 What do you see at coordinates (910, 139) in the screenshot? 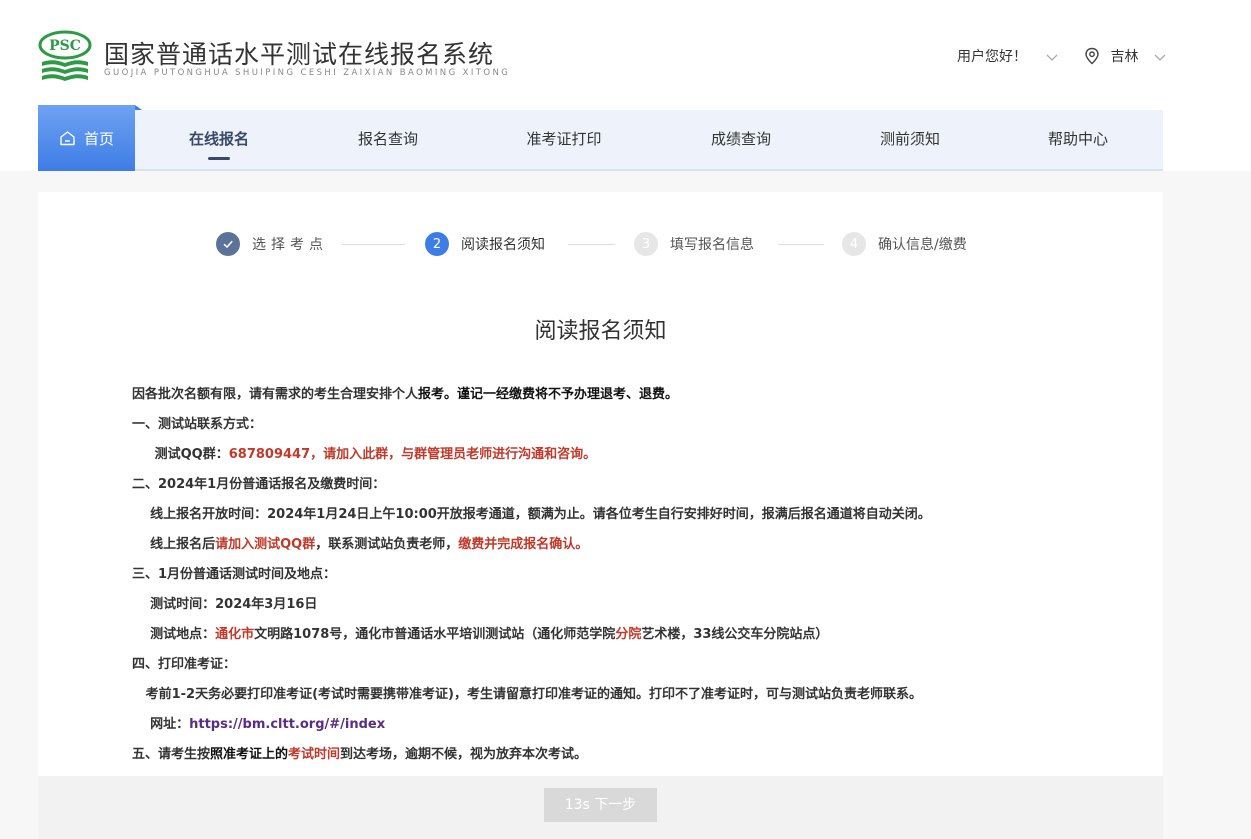
I see `nav-pre-test-notice: 测前须知` at bounding box center [910, 139].